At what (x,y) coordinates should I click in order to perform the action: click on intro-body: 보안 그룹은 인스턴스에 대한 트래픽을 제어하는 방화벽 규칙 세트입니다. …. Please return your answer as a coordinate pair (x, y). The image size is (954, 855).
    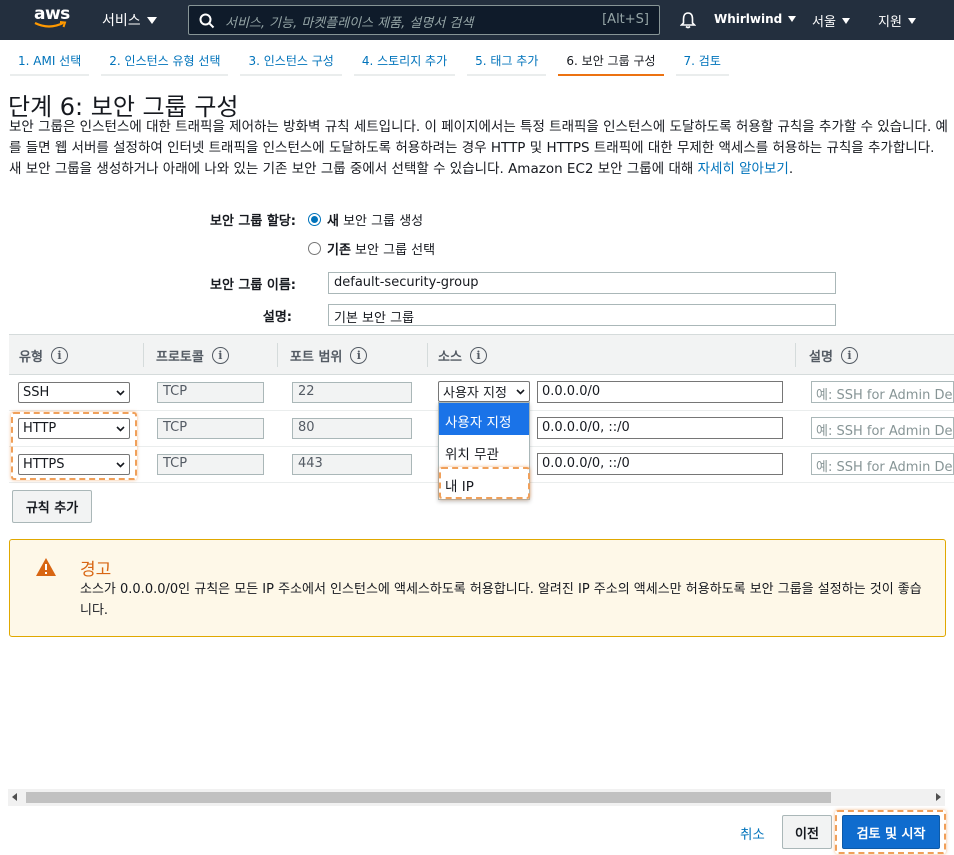
    Looking at the image, I should click on (478, 148).